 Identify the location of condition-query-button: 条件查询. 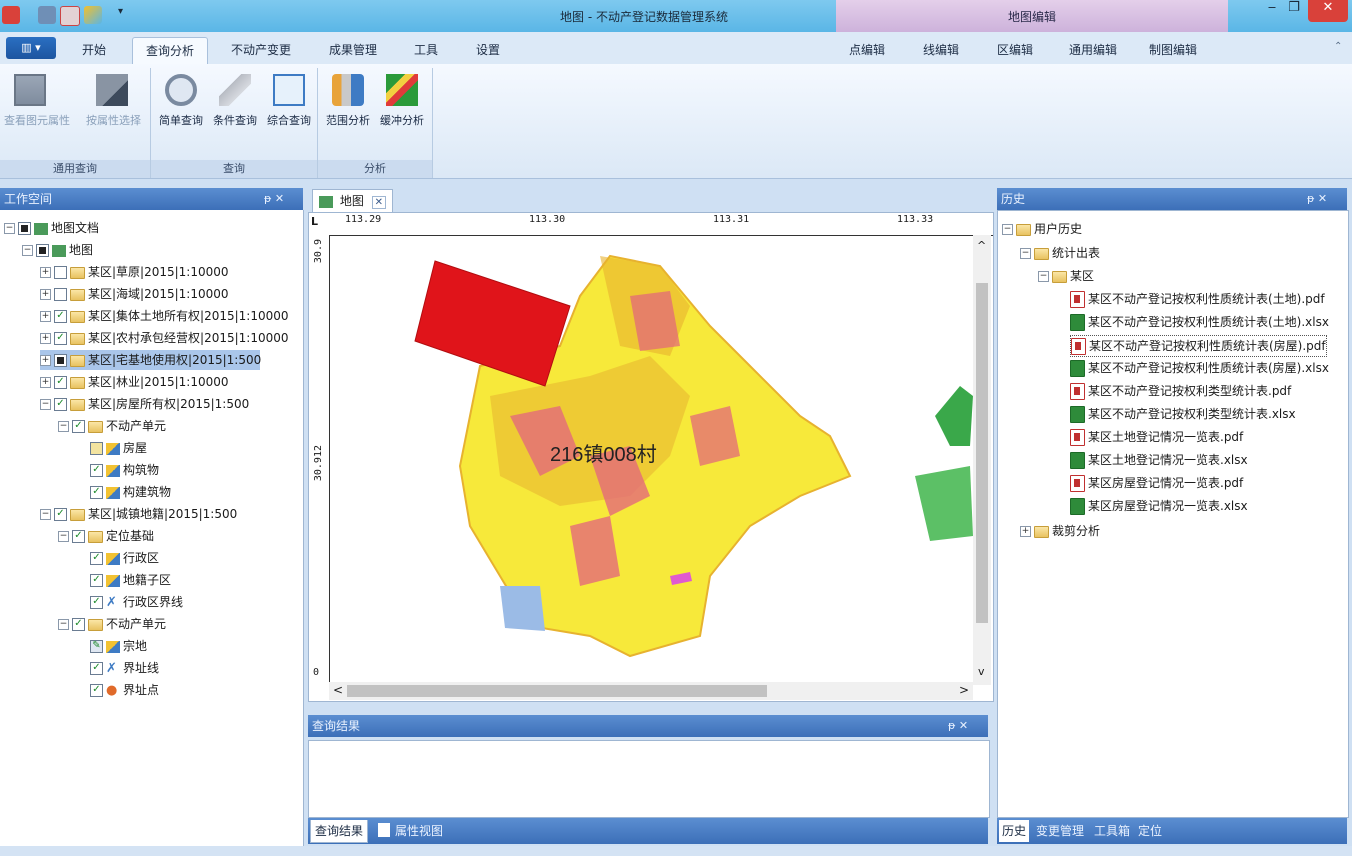
(235, 106).